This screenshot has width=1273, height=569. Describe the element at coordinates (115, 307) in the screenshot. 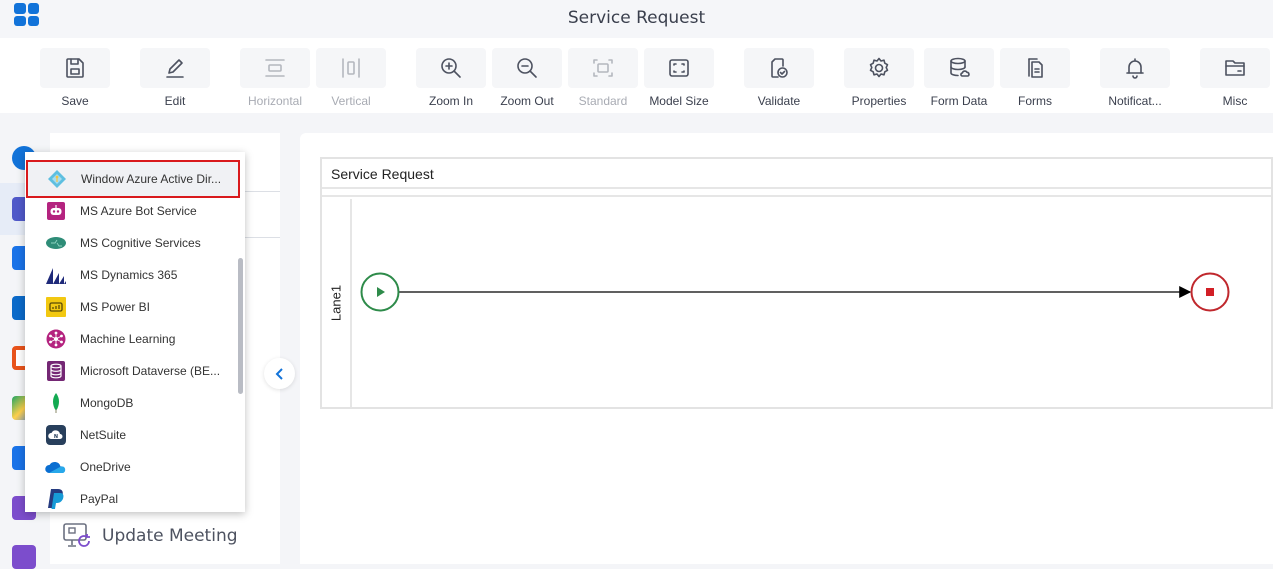

I see `dropdown-item-label: MS Power BI` at that location.